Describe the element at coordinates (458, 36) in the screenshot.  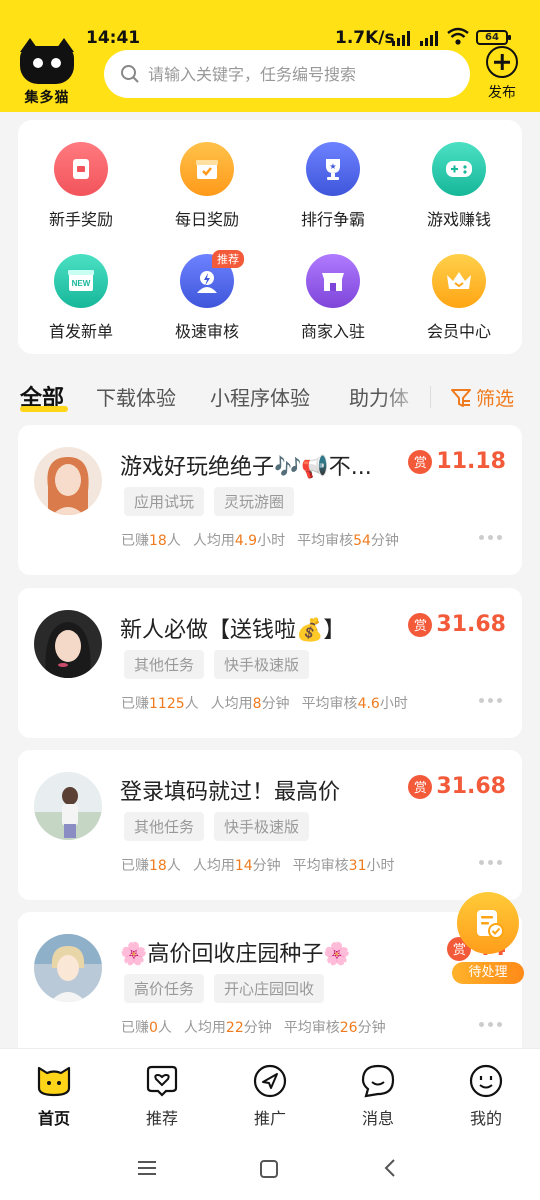
I see `wifi-icon` at that location.